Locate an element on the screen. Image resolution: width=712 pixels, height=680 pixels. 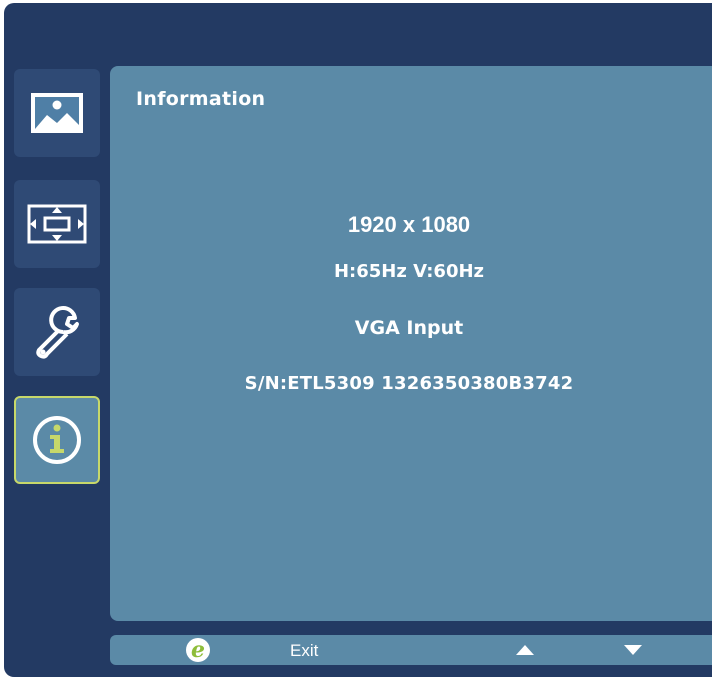
input-source-value: VGA Input is located at coordinates (409, 328).